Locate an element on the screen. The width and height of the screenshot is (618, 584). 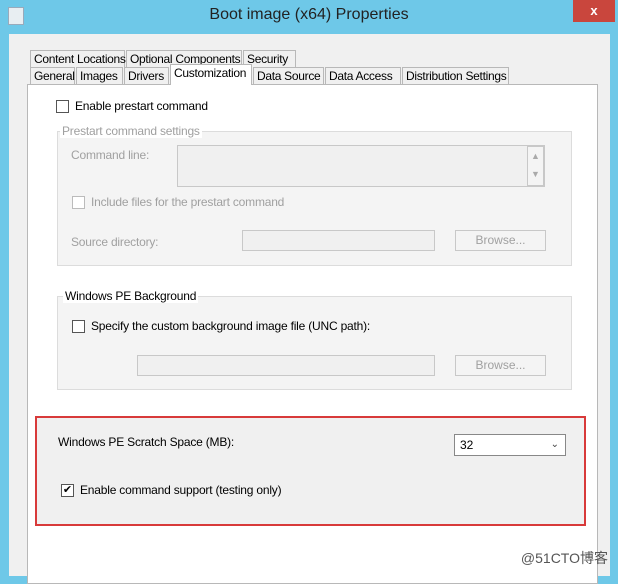
tab-general: General is located at coordinates (52, 75).